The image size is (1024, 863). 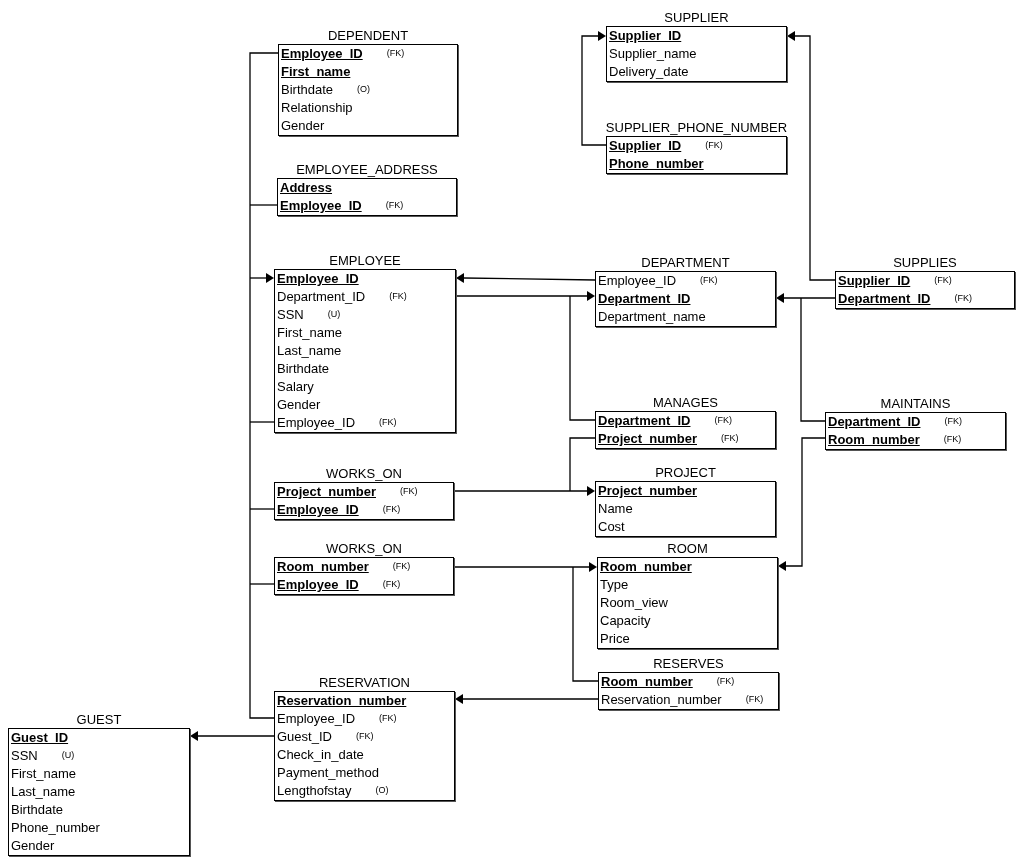 What do you see at coordinates (696, 128) in the screenshot?
I see `table-title: SUPPLIER_PHONE_NUMBER` at bounding box center [696, 128].